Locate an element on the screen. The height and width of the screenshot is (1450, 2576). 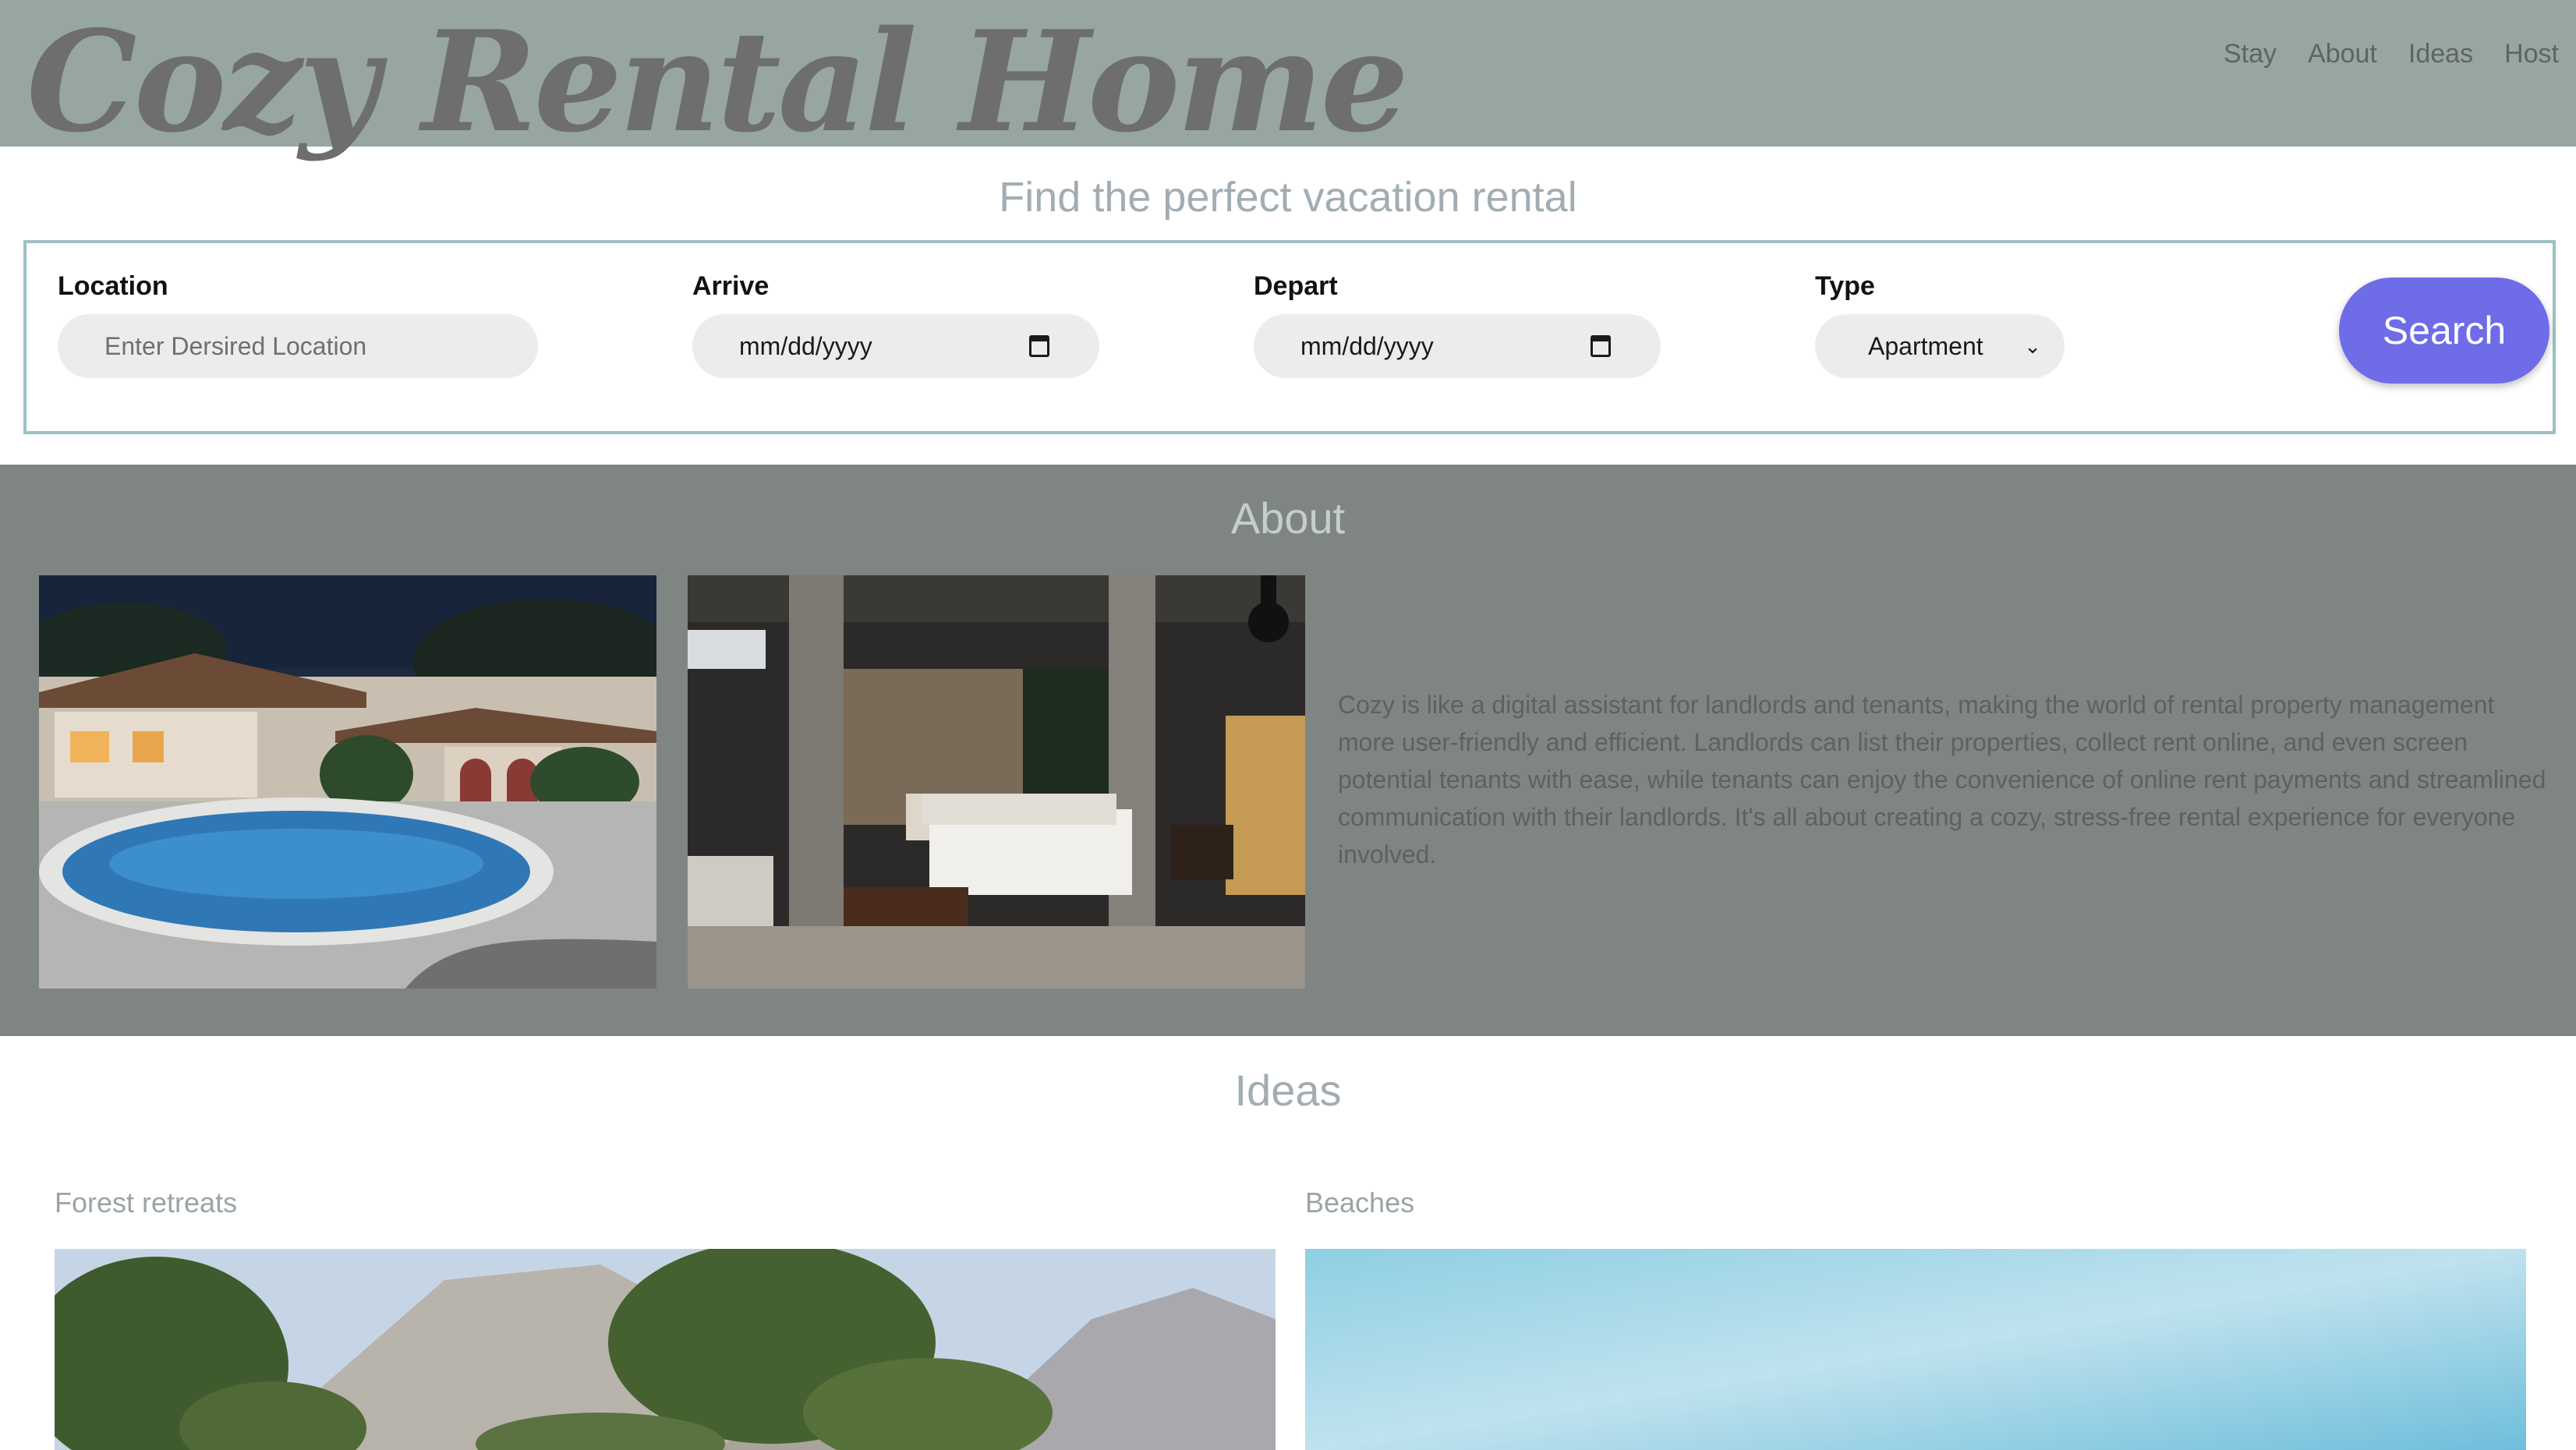
depart-date-input: mm/dd/yyyy is located at coordinates (1457, 346).